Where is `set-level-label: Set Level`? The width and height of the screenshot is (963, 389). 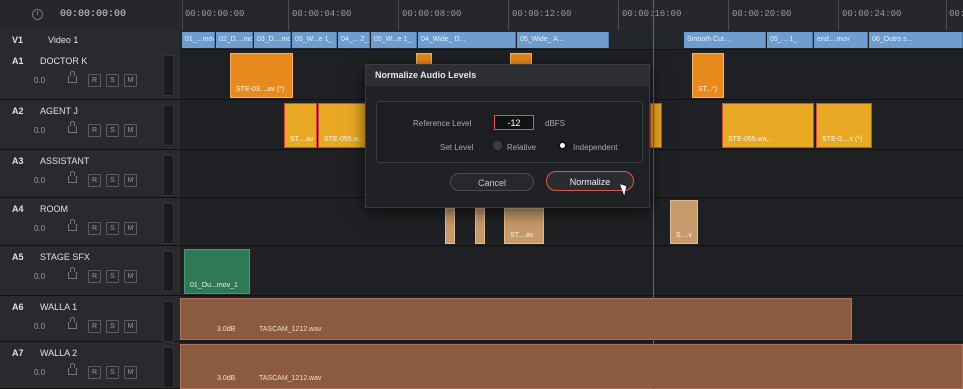 set-level-label: Set Level is located at coordinates (457, 147).